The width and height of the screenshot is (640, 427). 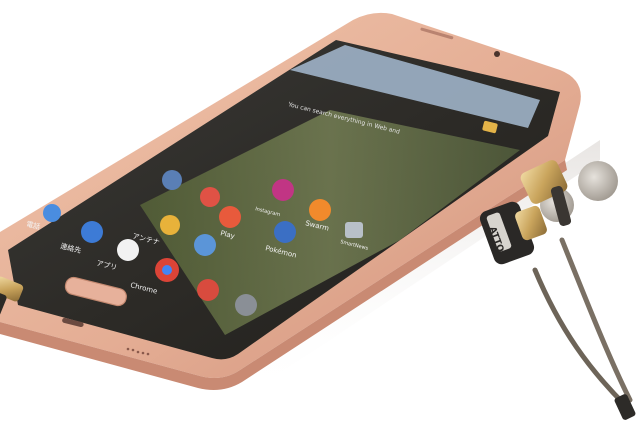 I want to click on app-icon-play, so click(x=230, y=217).